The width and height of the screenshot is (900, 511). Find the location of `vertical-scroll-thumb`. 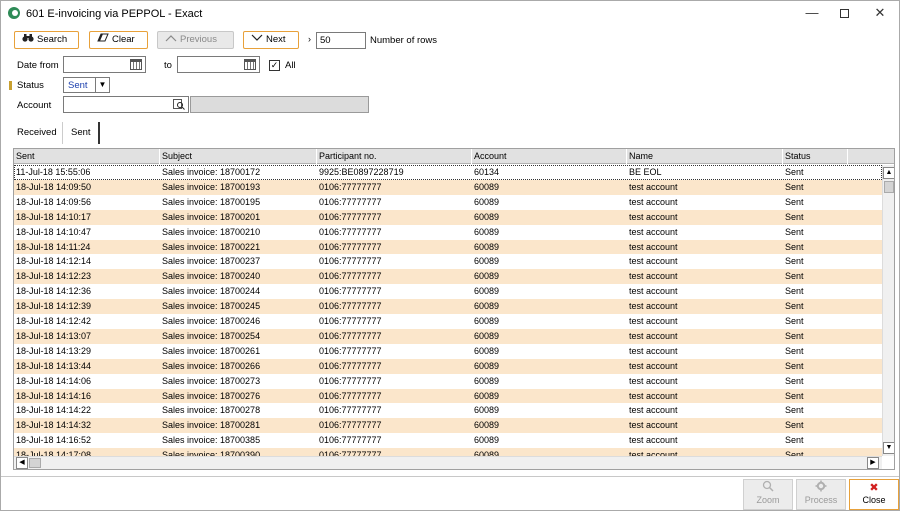

vertical-scroll-thumb is located at coordinates (889, 187).